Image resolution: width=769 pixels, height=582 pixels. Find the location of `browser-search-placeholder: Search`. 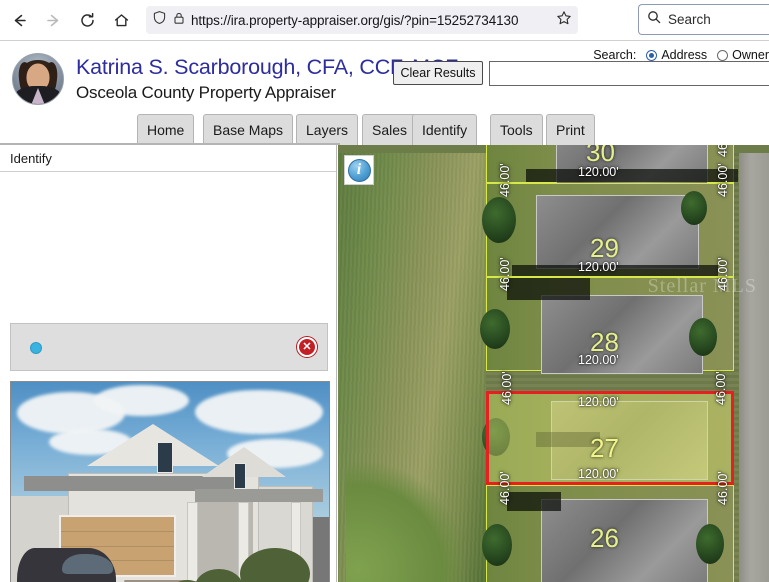

browser-search-placeholder: Search is located at coordinates (689, 19).